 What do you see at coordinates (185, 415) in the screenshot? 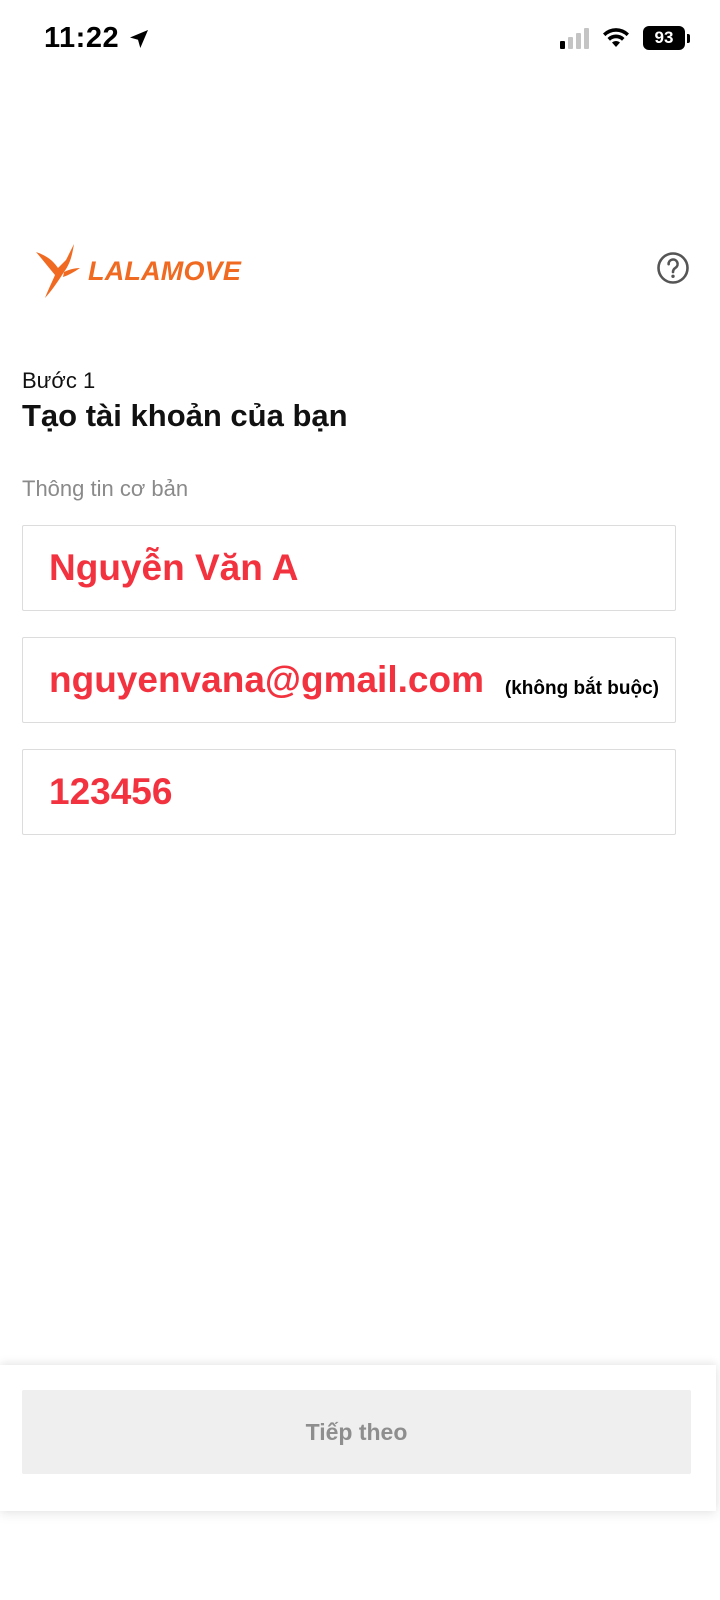
I see `page-title: Tạo tài khoản của bạn` at bounding box center [185, 415].